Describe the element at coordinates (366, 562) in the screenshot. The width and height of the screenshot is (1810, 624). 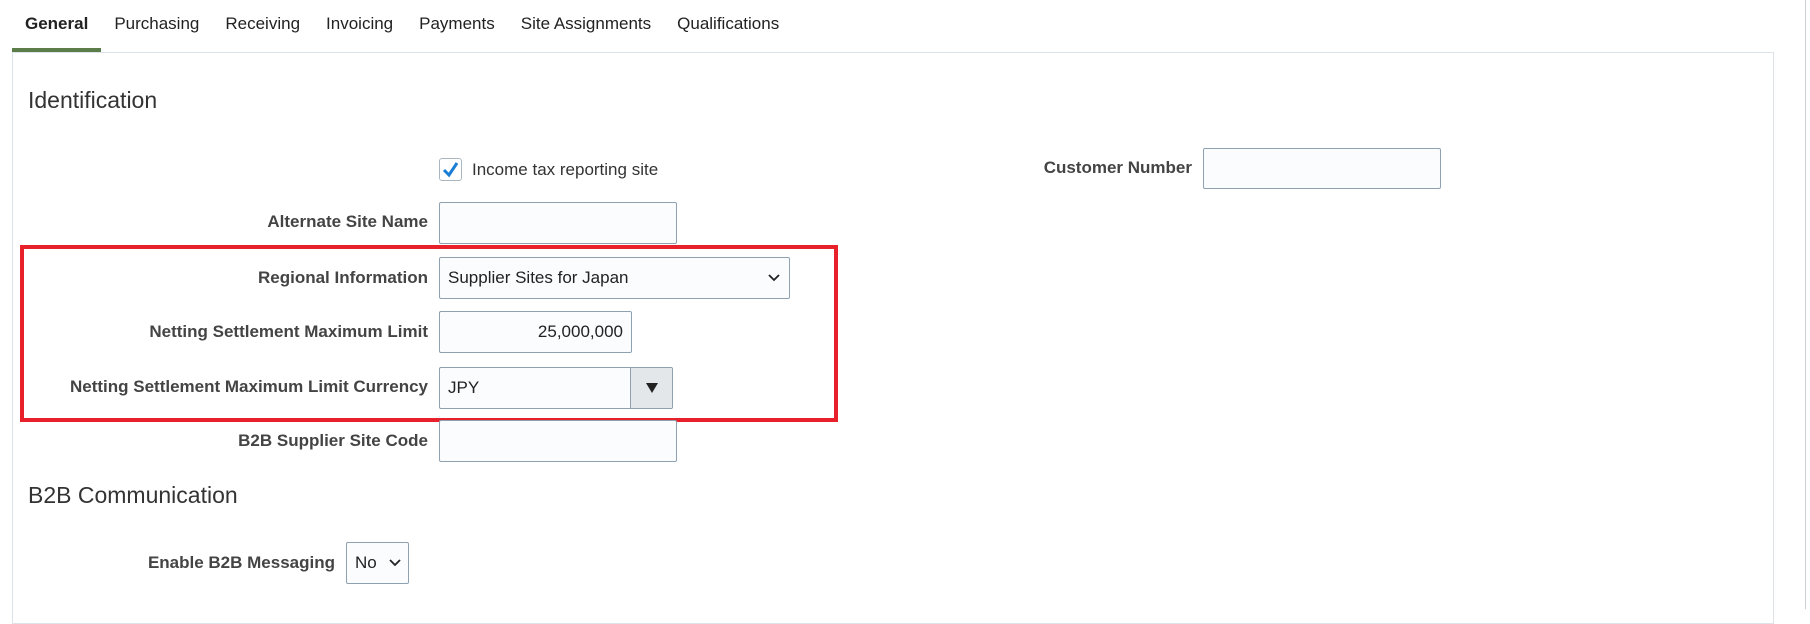
I see `enable-b2b-messaging-value: No` at that location.